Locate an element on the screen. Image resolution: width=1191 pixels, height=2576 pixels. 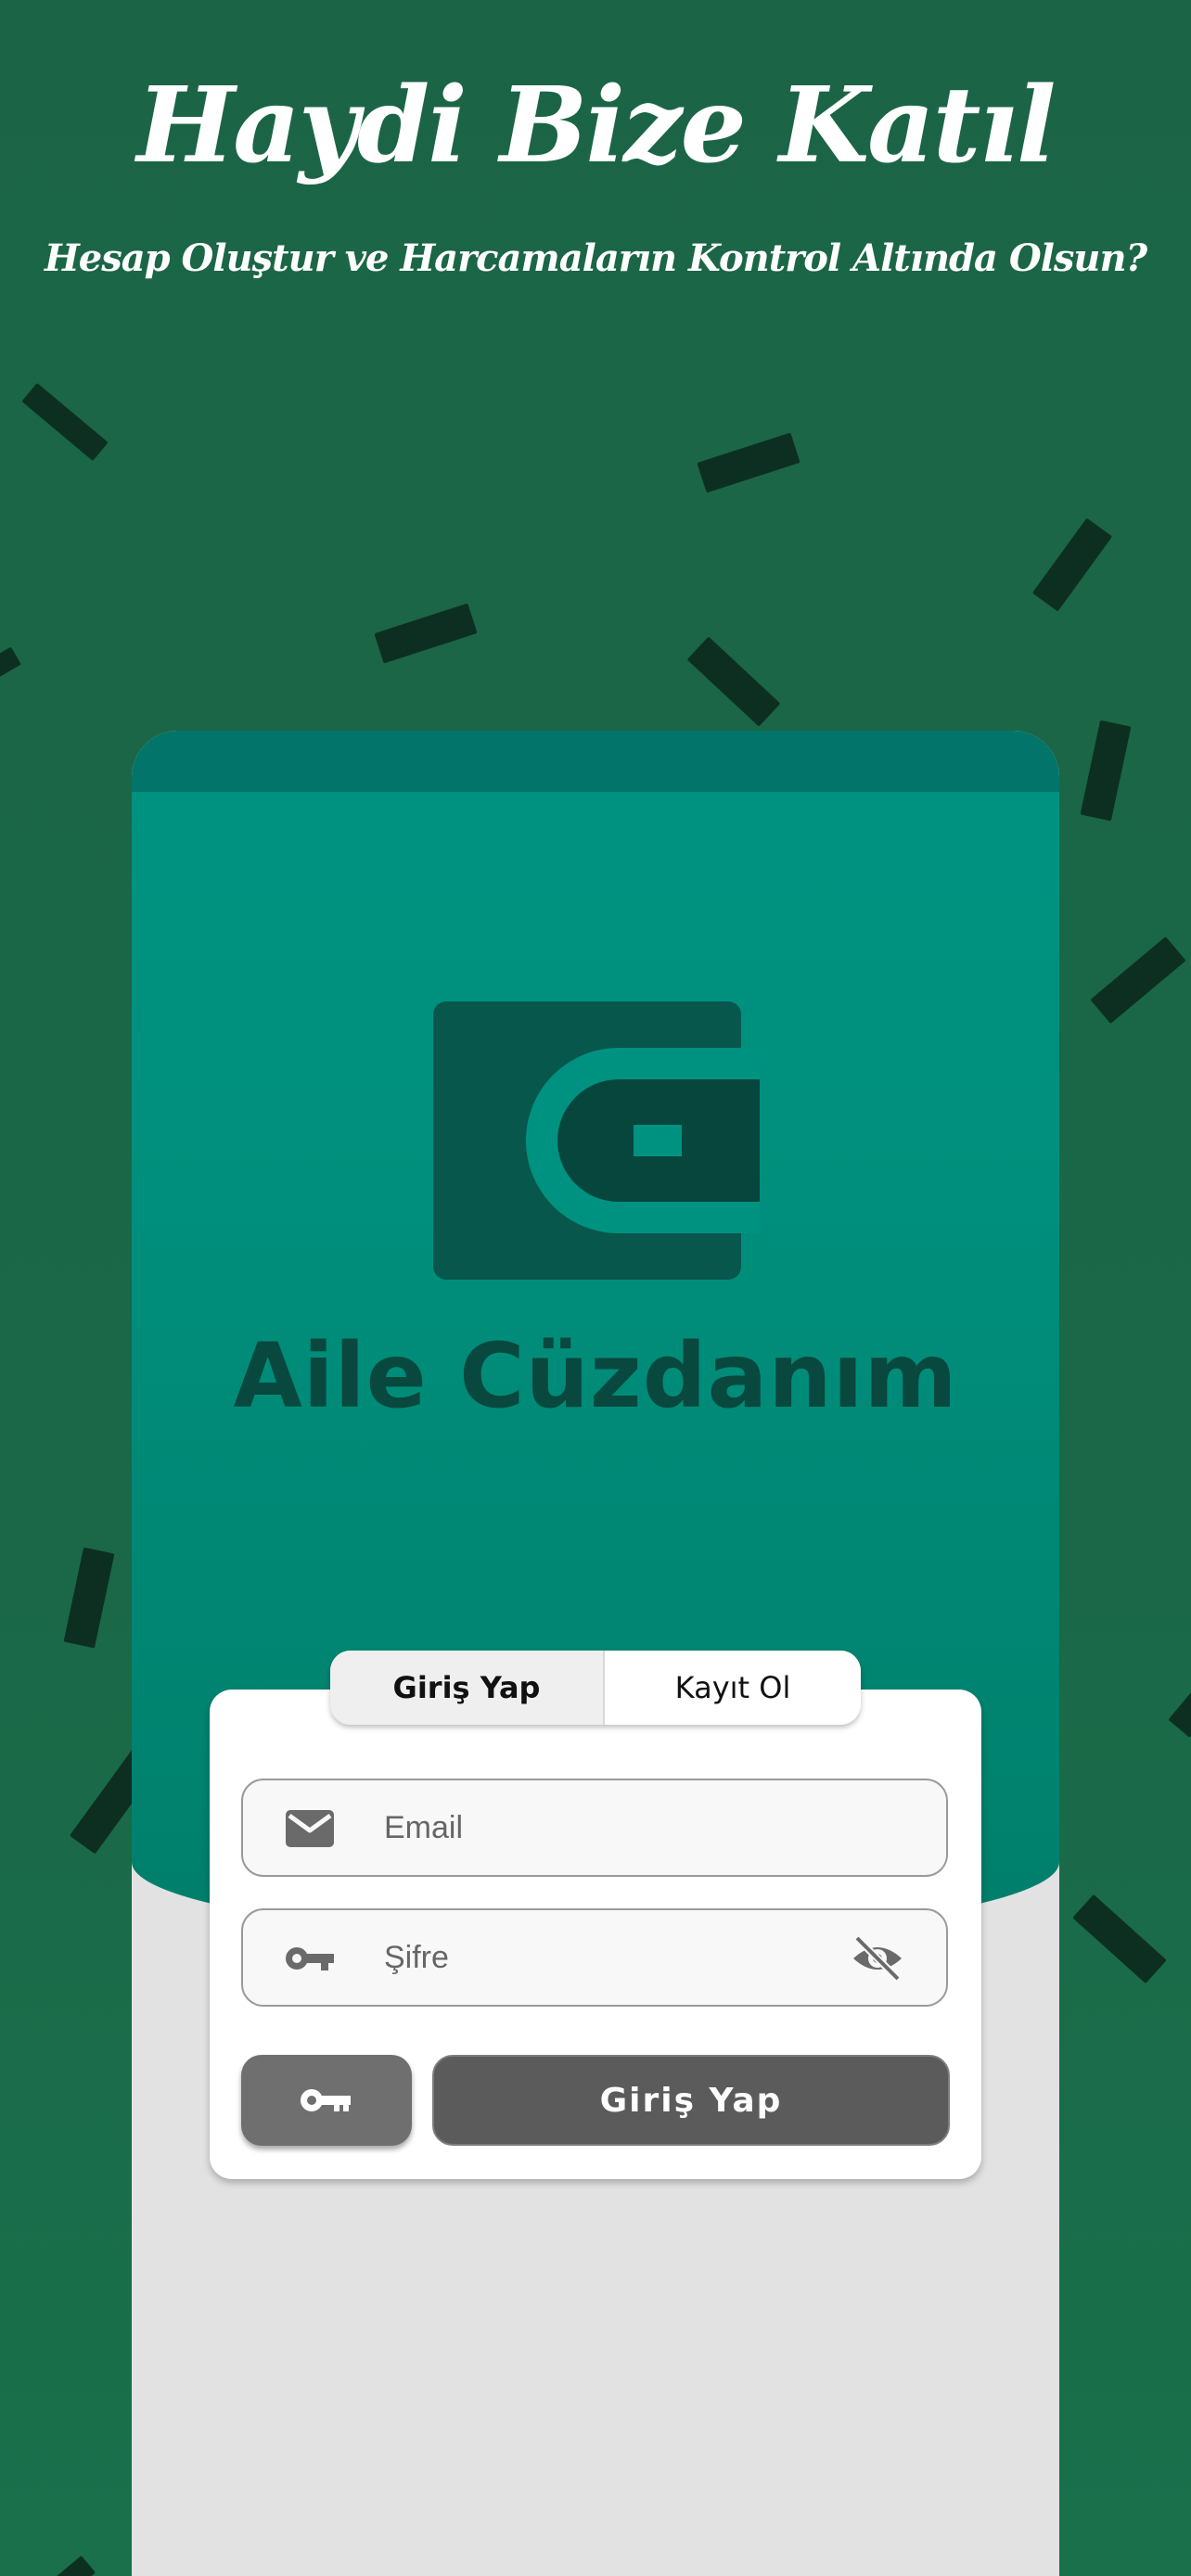
auth-tabs: Giriş Yap Kayıt Ol is located at coordinates (595, 1688).